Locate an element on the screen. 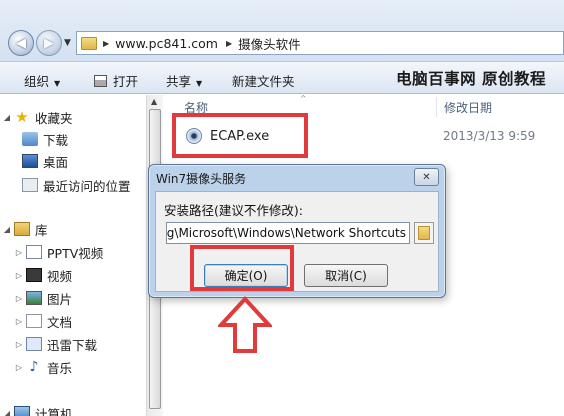 The width and height of the screenshot is (564, 416). organize-button: 组织 ▼ is located at coordinates (42, 80).